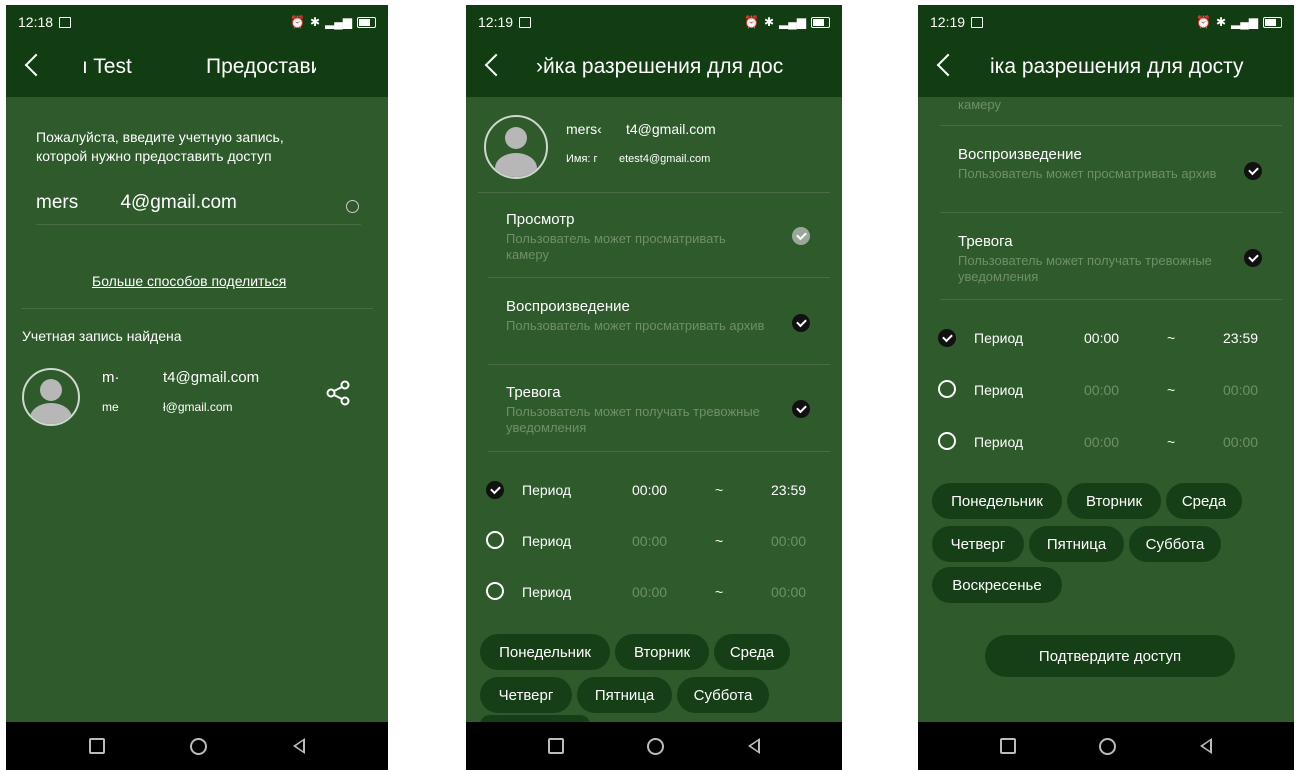 The width and height of the screenshot is (1298, 770). I want to click on title-bar: ı Test Предостави, so click(197, 68).